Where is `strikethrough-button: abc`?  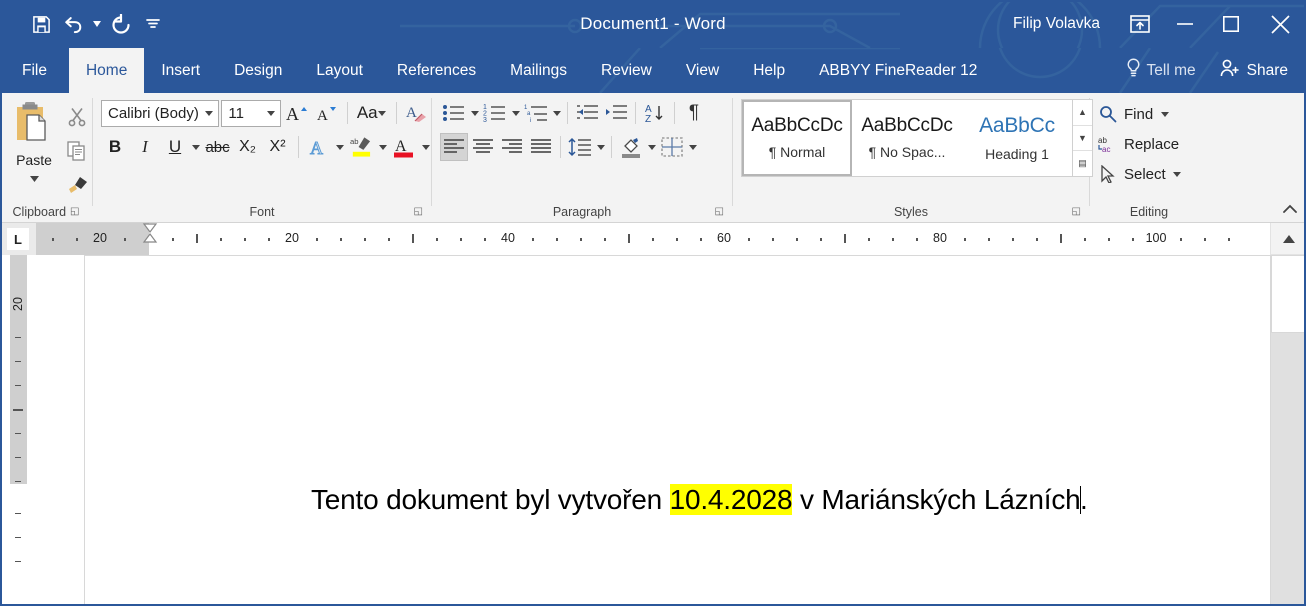 strikethrough-button: abc is located at coordinates (218, 147).